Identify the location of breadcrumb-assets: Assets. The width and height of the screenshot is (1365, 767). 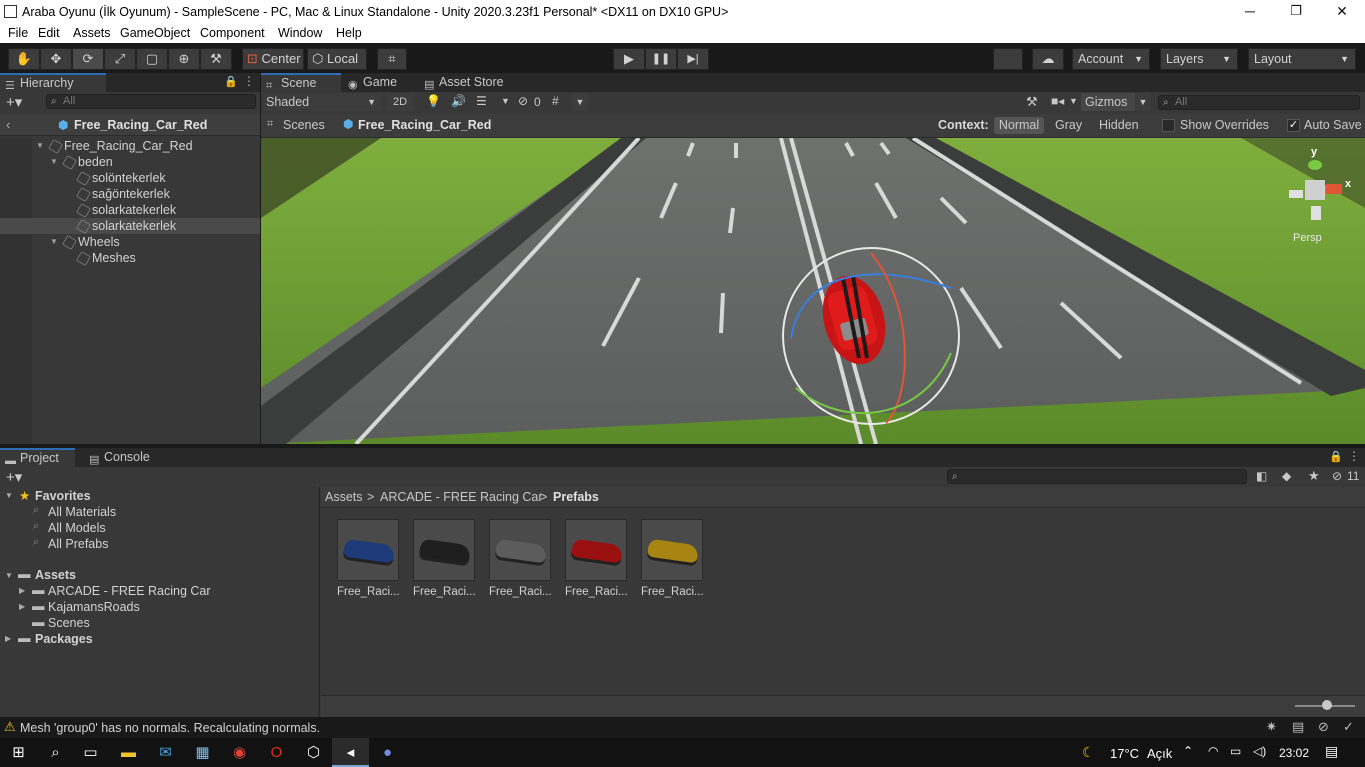
(344, 497).